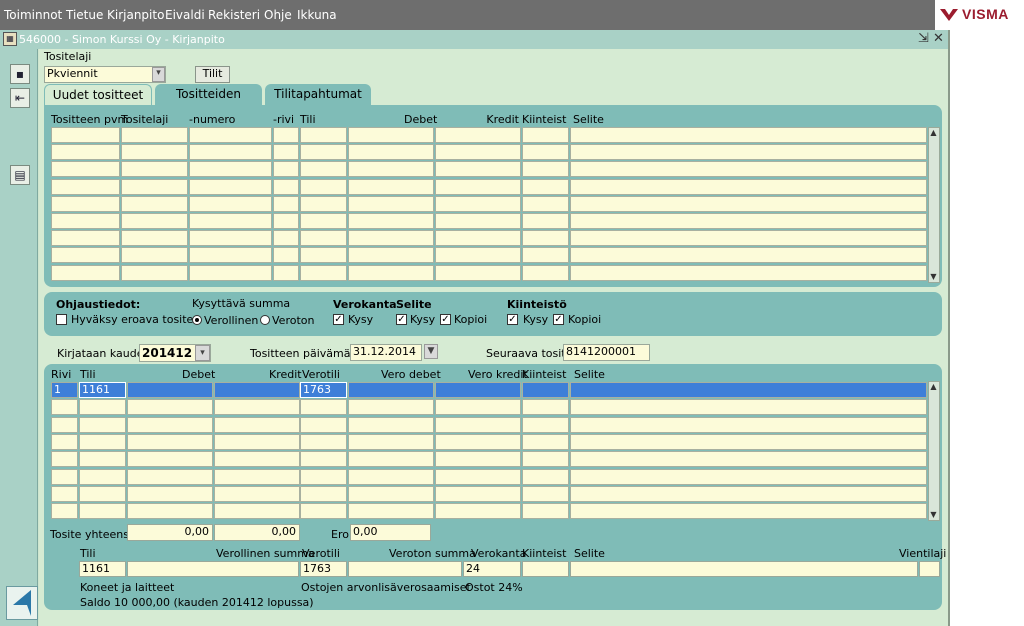 This screenshot has width=1024, height=626. I want to click on tab-uudet-tositteet: Uudet tositteet, so click(98, 94).